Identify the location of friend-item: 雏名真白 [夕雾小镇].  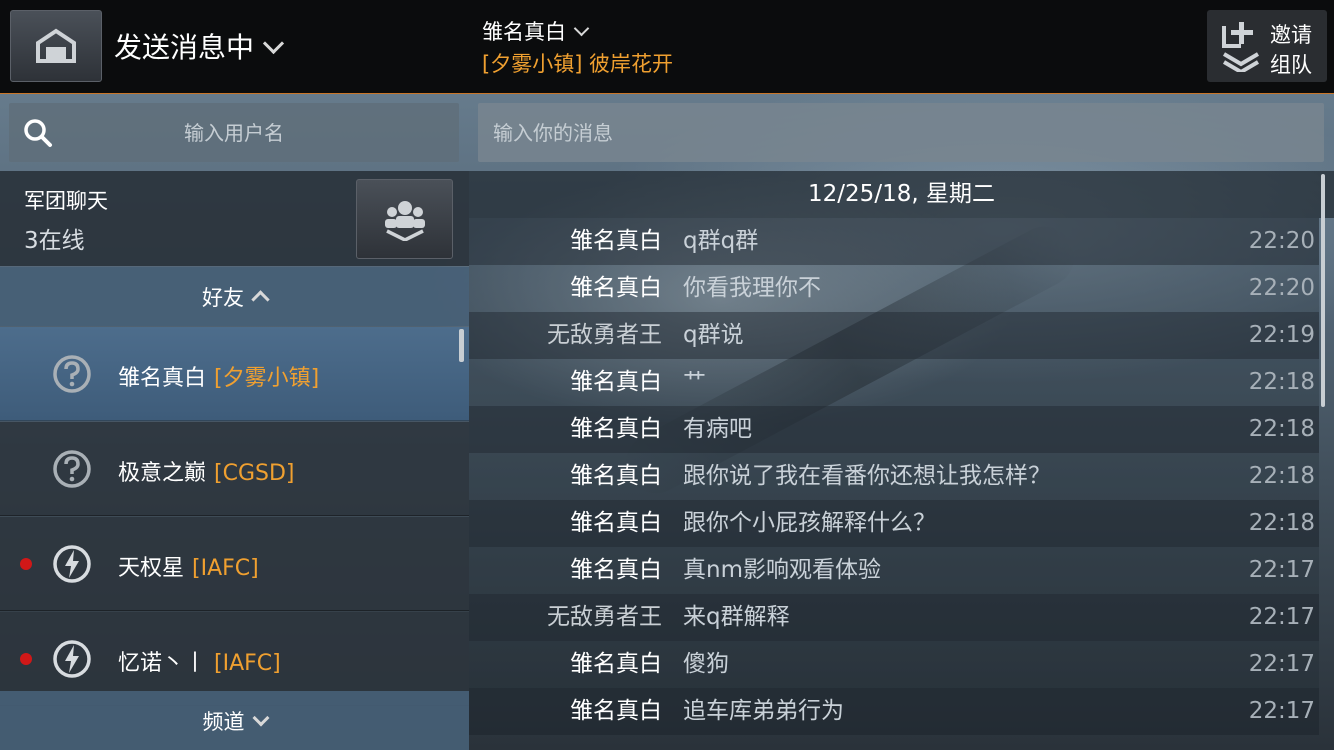
(234, 374).